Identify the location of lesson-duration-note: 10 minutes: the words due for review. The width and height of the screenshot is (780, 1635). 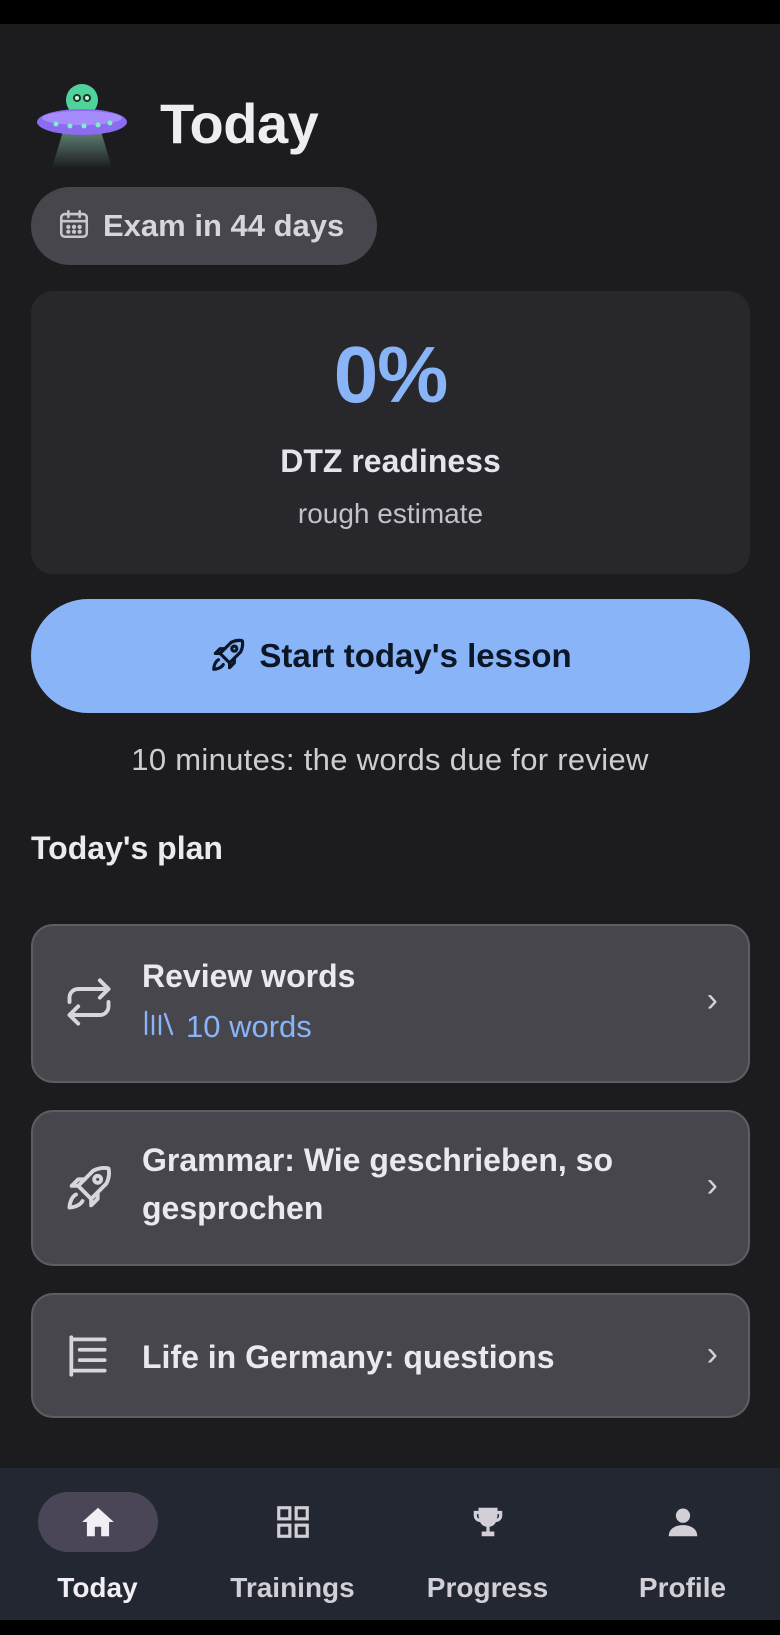
(390, 759).